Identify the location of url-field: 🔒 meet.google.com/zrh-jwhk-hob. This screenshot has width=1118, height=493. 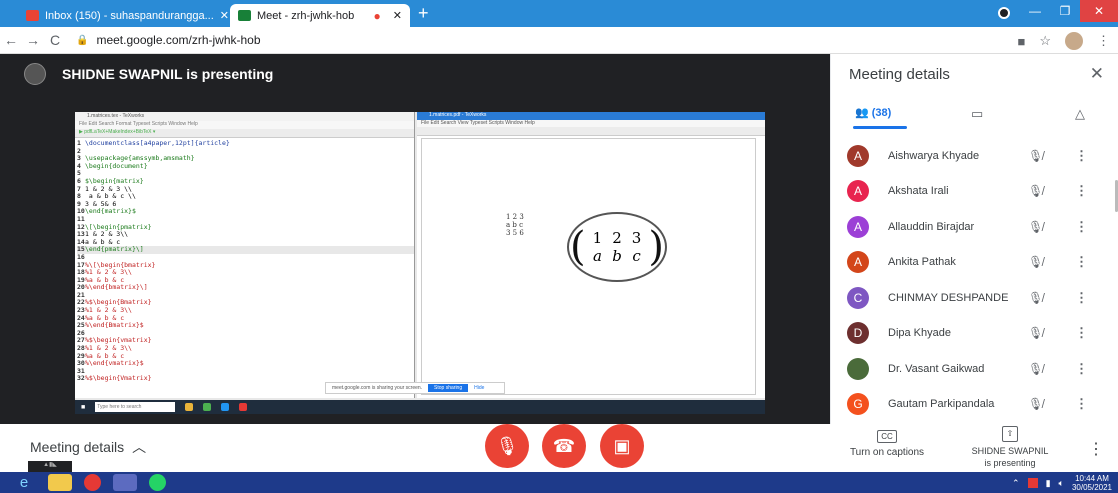
(168, 40).